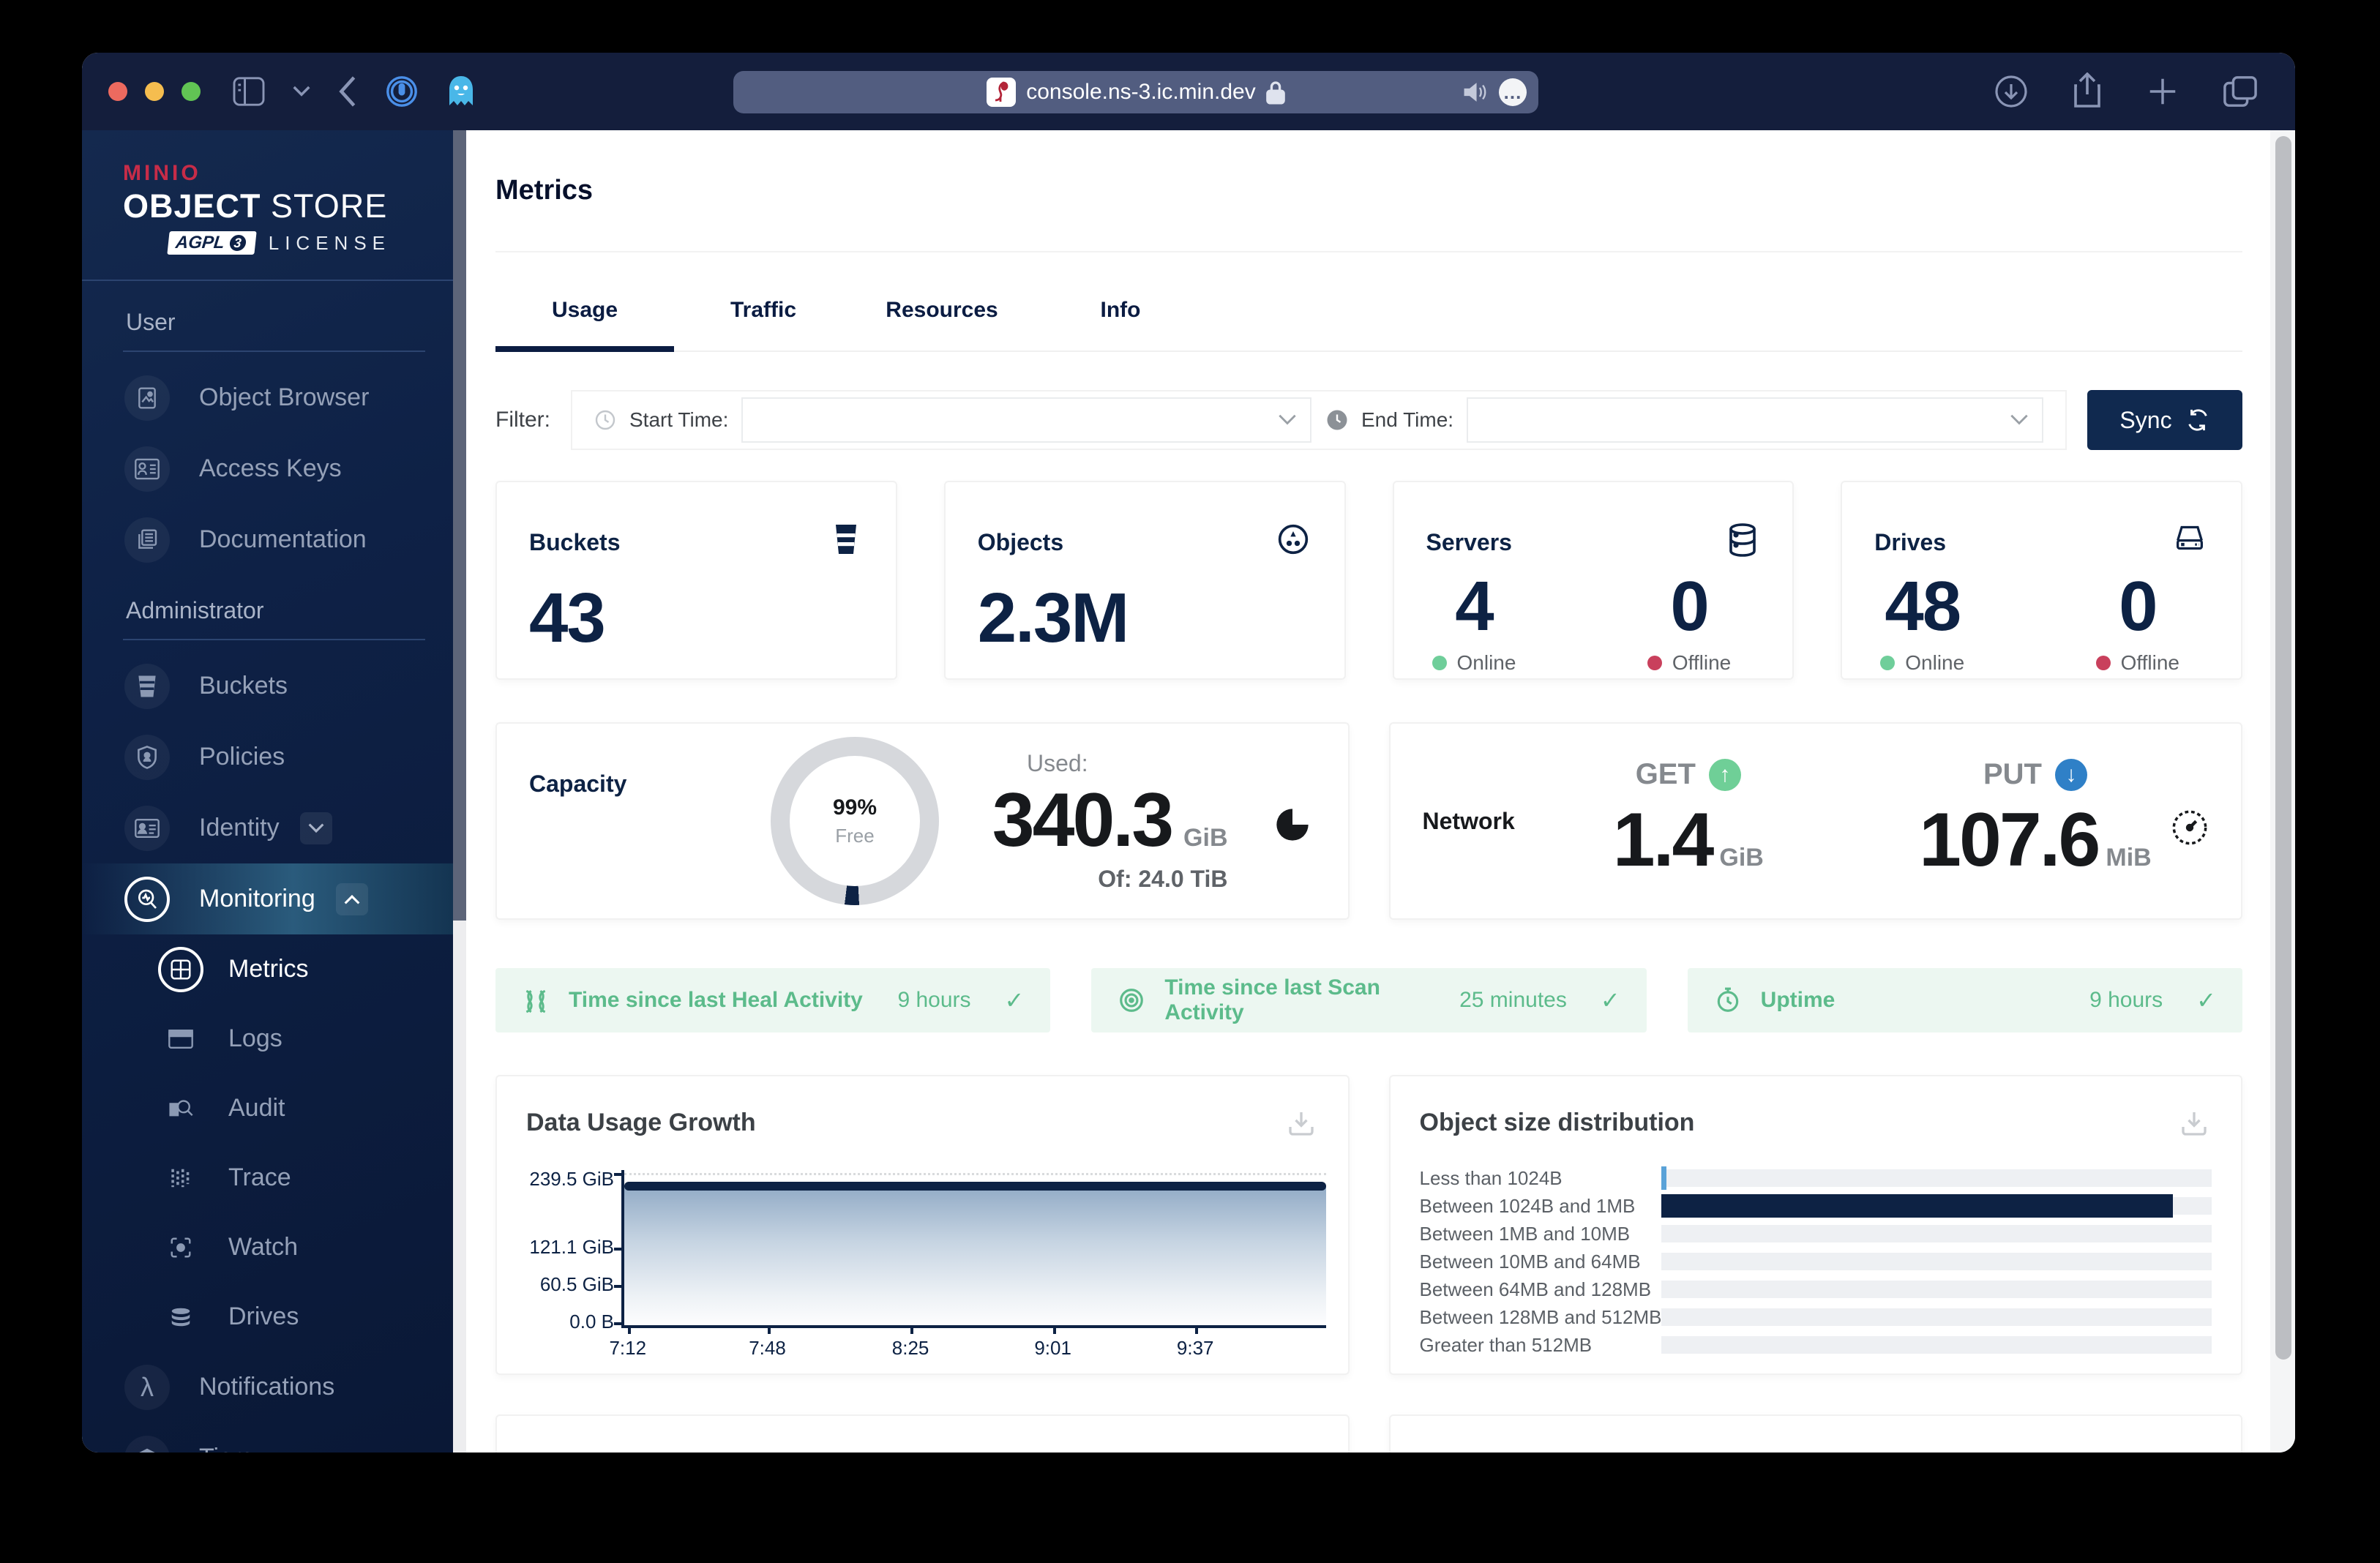 The image size is (2380, 1563). I want to click on close-window-button, so click(117, 91).